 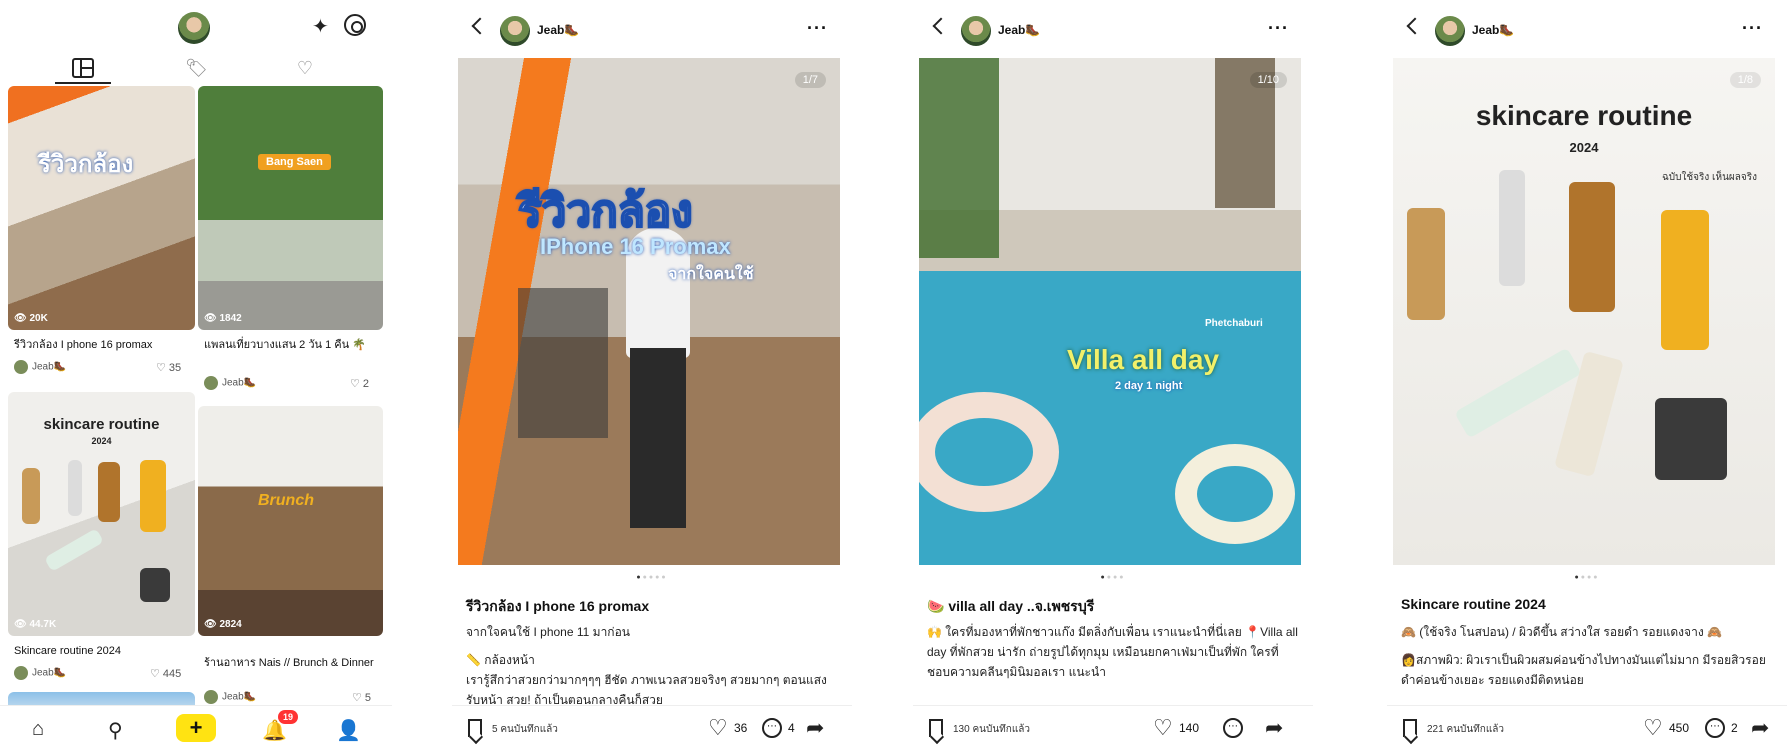 I want to click on post-title: 🍉 villa all day ..จ.เพชรบุรี, so click(x=1011, y=606).